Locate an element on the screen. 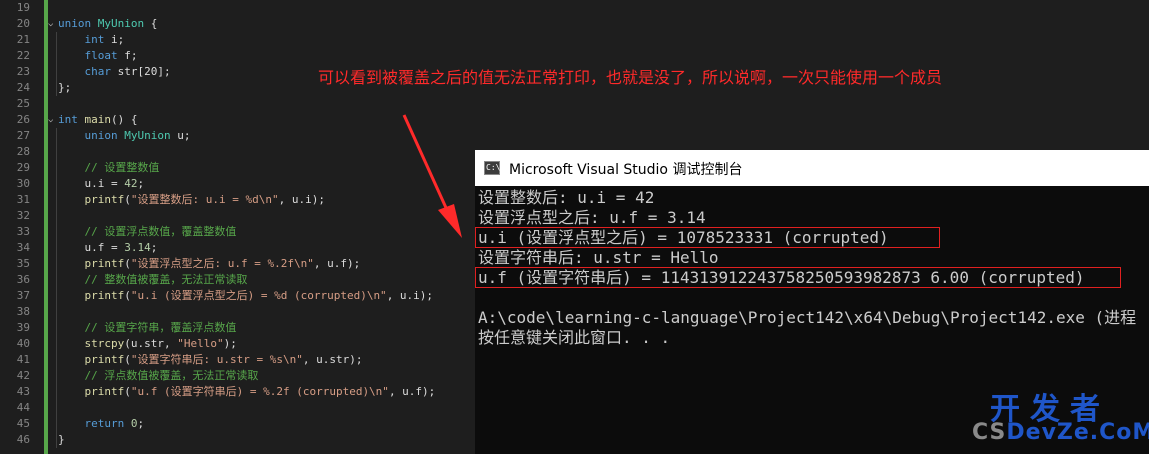  code-token: // 设置字符串，覆盖浮点数值 is located at coordinates (160, 327).